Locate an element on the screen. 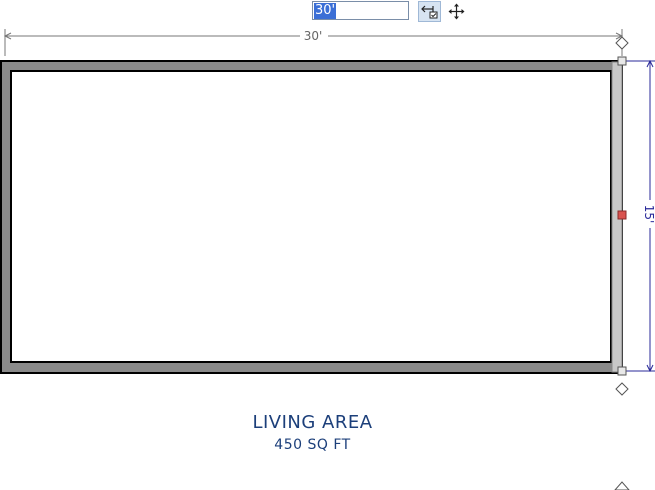  top-rotate-handle is located at coordinates (622, 43).